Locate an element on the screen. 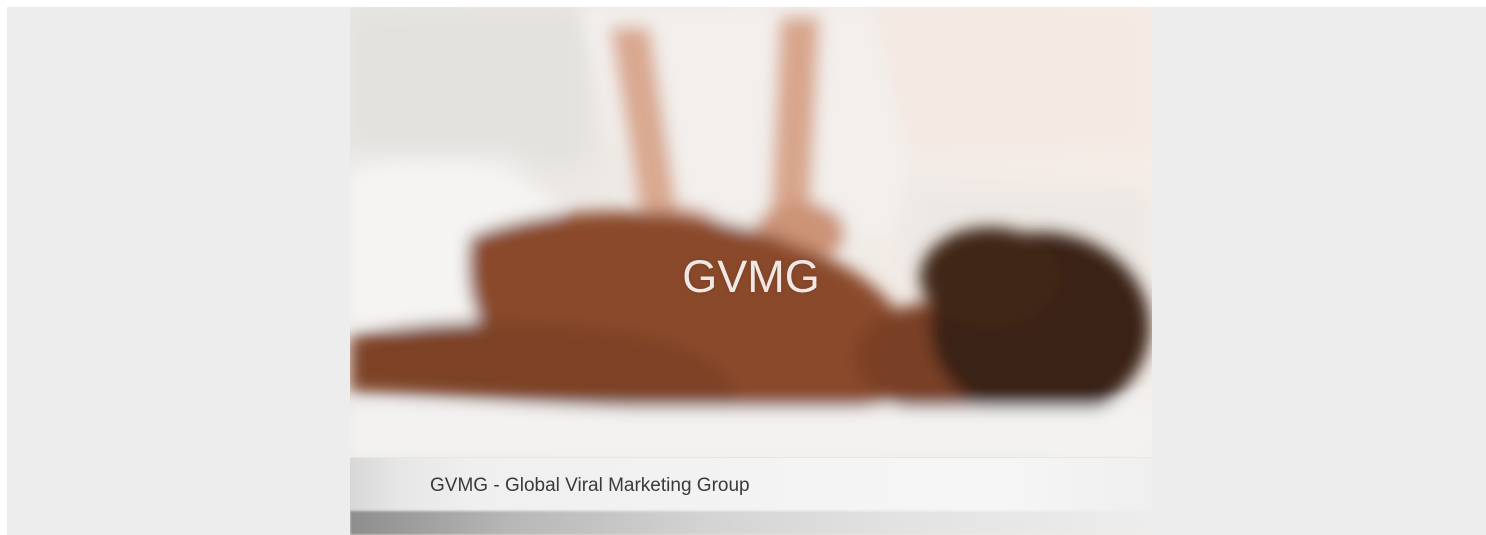 This screenshot has height=535, width=1486. caption-text: GVMG - Global Viral Marketing Group is located at coordinates (590, 486).